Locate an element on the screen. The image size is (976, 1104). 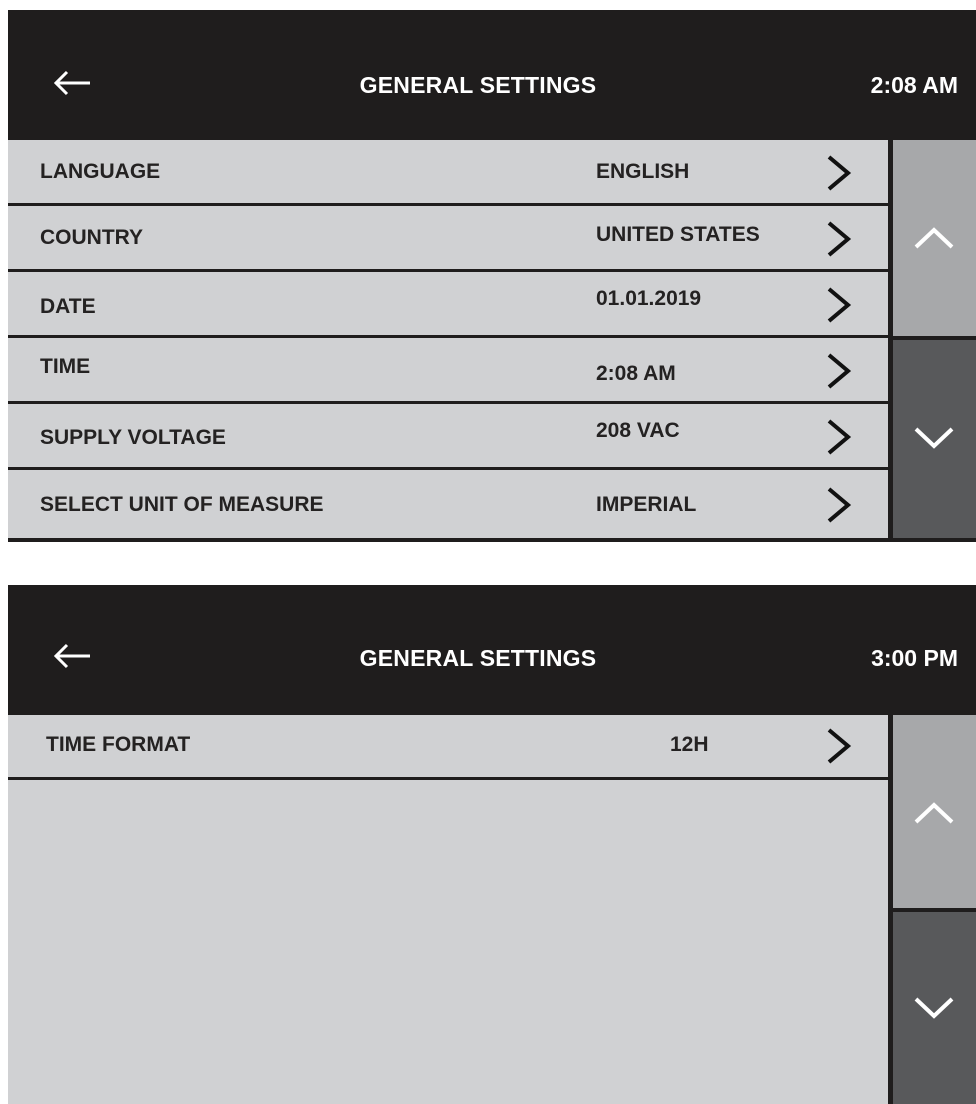
setting-row-language: LANGUAGE ENGLISH is located at coordinates (448, 173).